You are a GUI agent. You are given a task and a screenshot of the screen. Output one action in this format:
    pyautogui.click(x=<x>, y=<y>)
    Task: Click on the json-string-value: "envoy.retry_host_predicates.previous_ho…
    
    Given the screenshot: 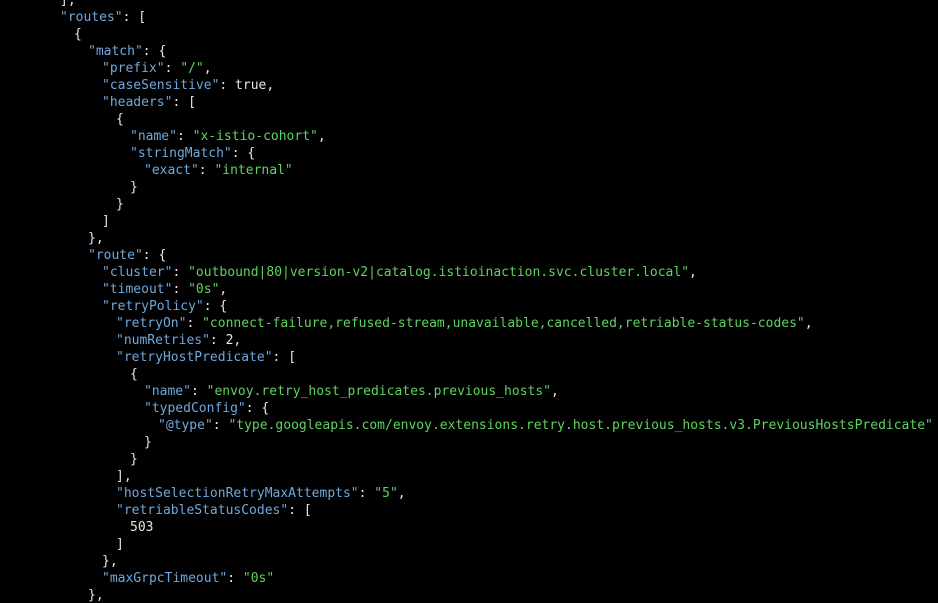 What is the action you would take?
    pyautogui.click(x=378, y=391)
    